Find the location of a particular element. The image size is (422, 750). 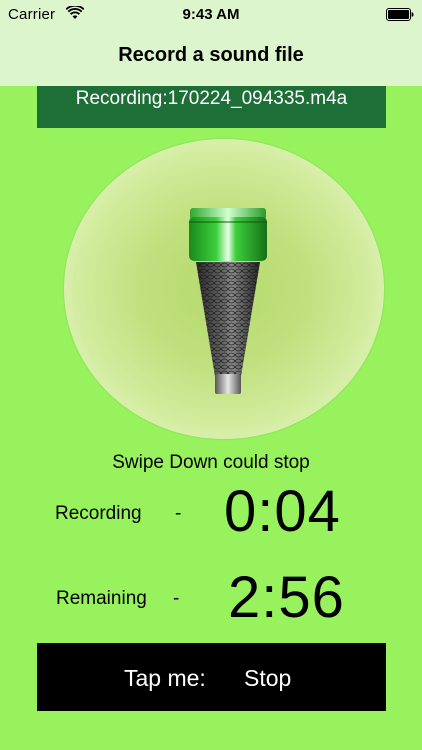

microphone-icon is located at coordinates (228, 303).